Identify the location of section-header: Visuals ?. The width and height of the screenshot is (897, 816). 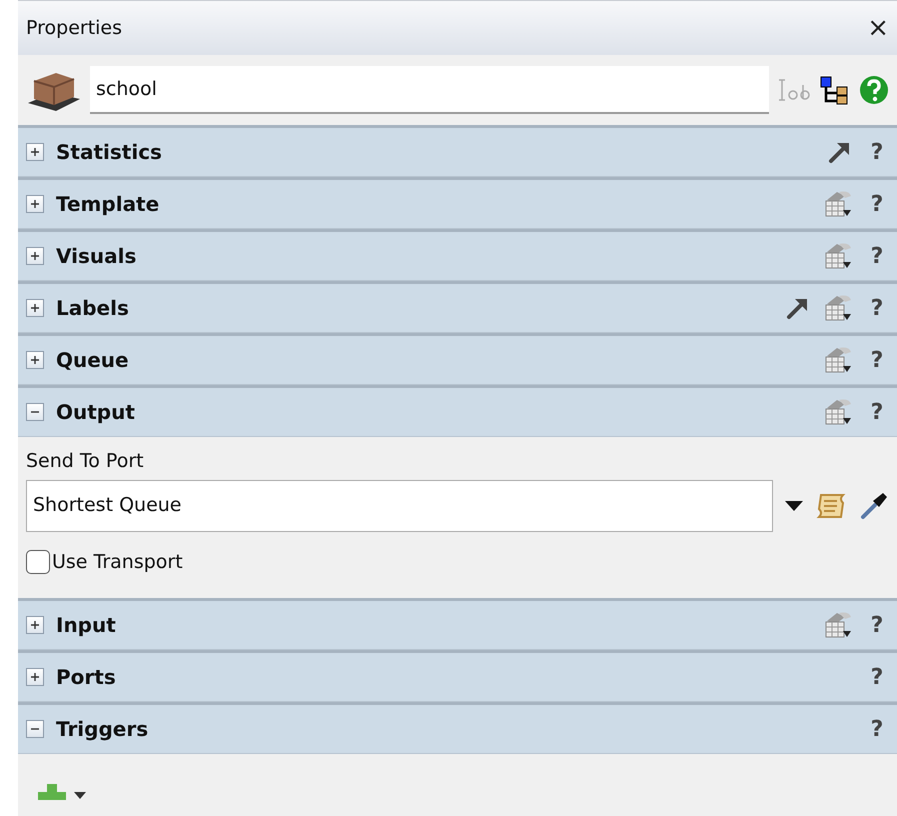
(457, 255).